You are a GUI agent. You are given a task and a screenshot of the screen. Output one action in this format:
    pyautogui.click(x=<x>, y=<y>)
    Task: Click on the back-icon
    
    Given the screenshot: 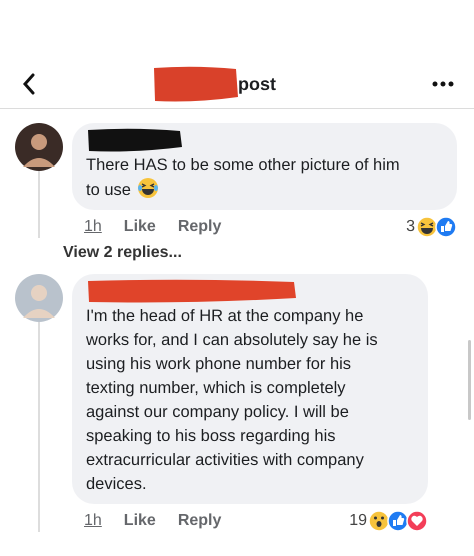 What is the action you would take?
    pyautogui.click(x=29, y=84)
    